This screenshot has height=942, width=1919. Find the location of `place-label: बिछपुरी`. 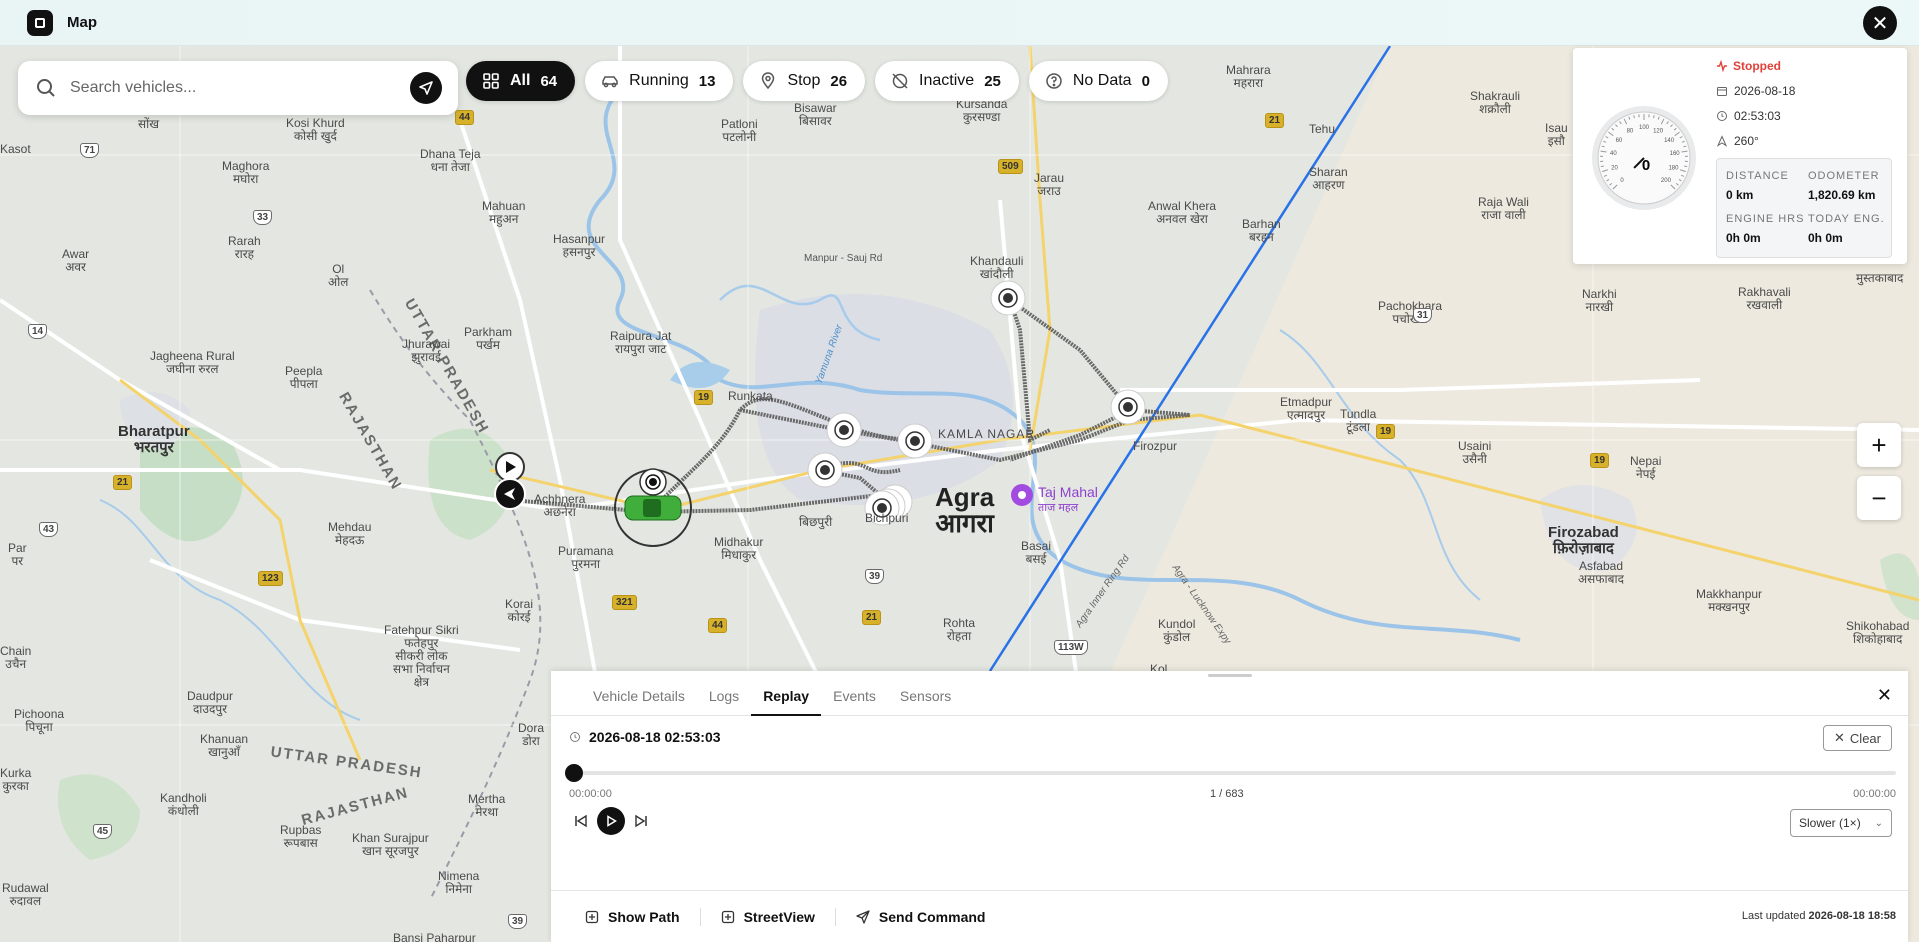

place-label: बिछपुरी is located at coordinates (816, 522).